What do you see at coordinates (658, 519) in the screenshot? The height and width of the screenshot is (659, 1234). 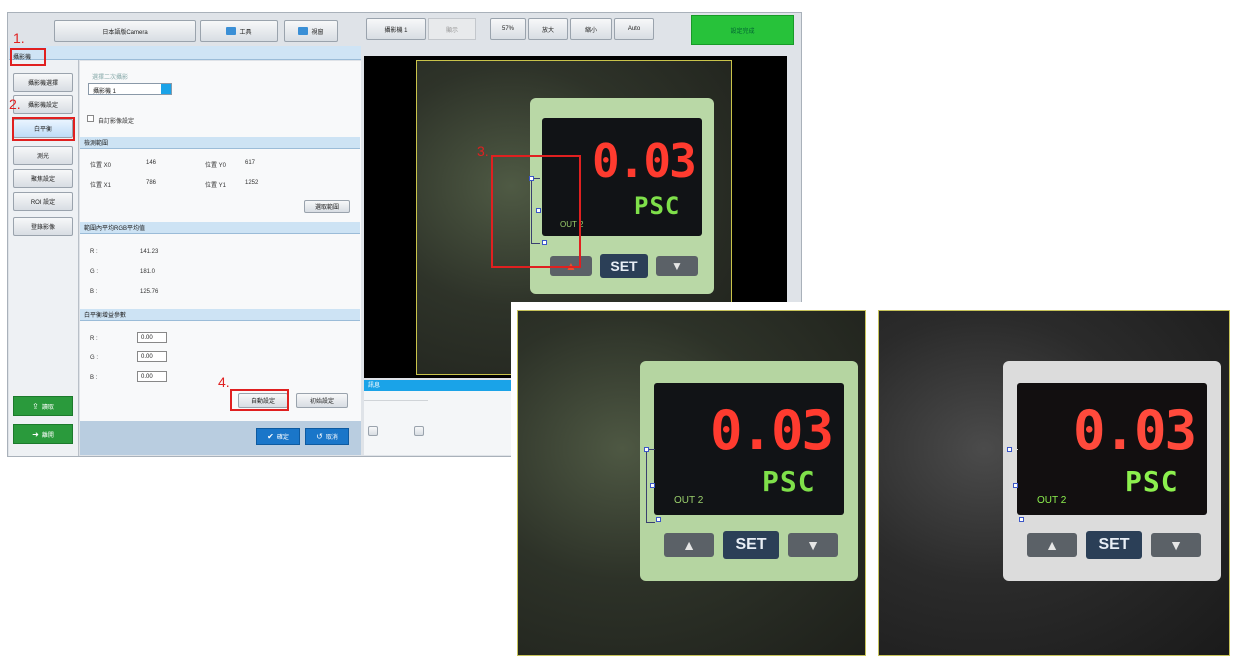 I see `before-roi-handle-bottom` at bounding box center [658, 519].